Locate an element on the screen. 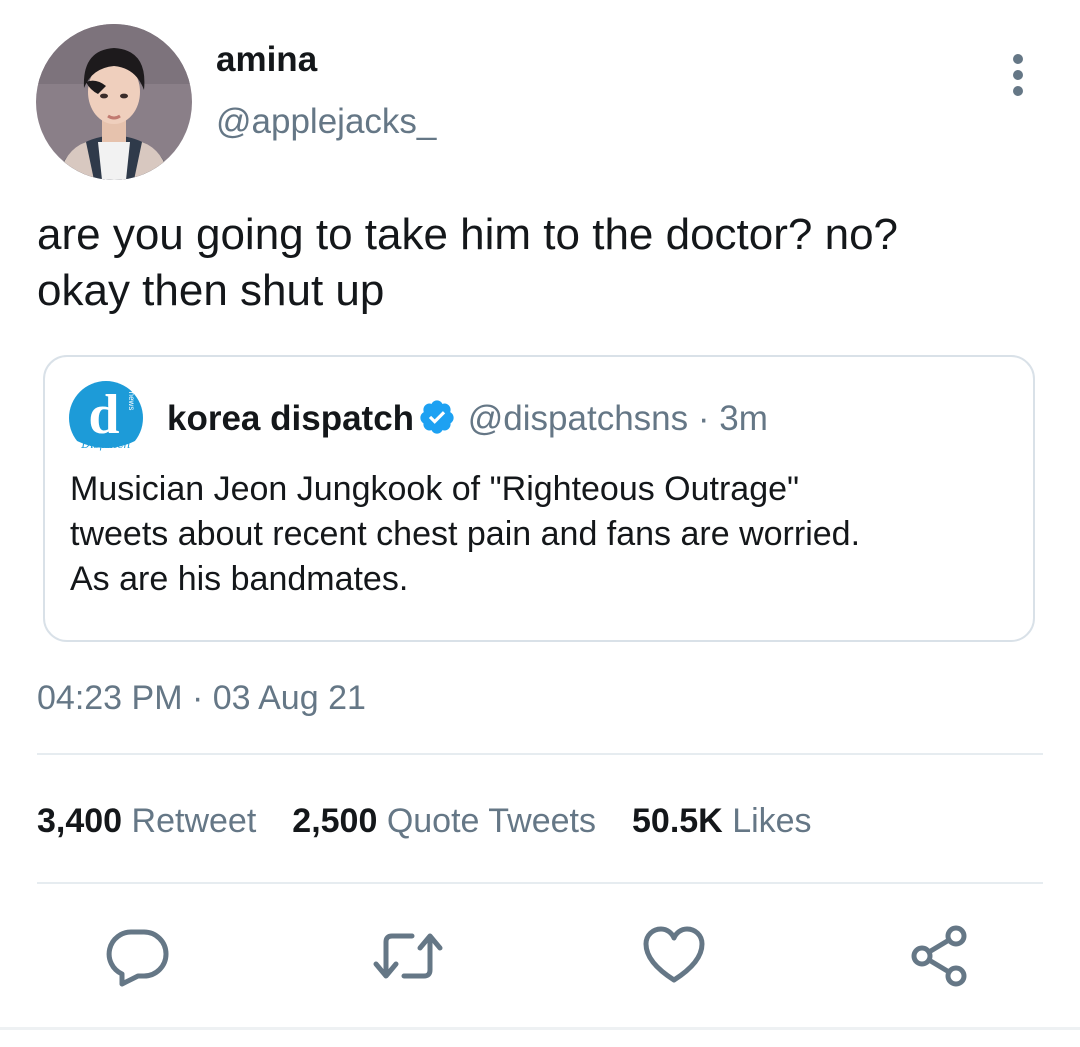  author-avatar is located at coordinates (114, 102).